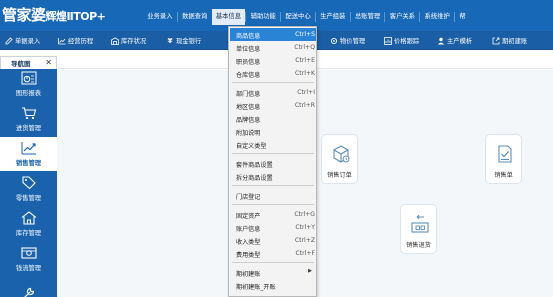  I want to click on toolbar-price-management: 物价管理, so click(347, 40).